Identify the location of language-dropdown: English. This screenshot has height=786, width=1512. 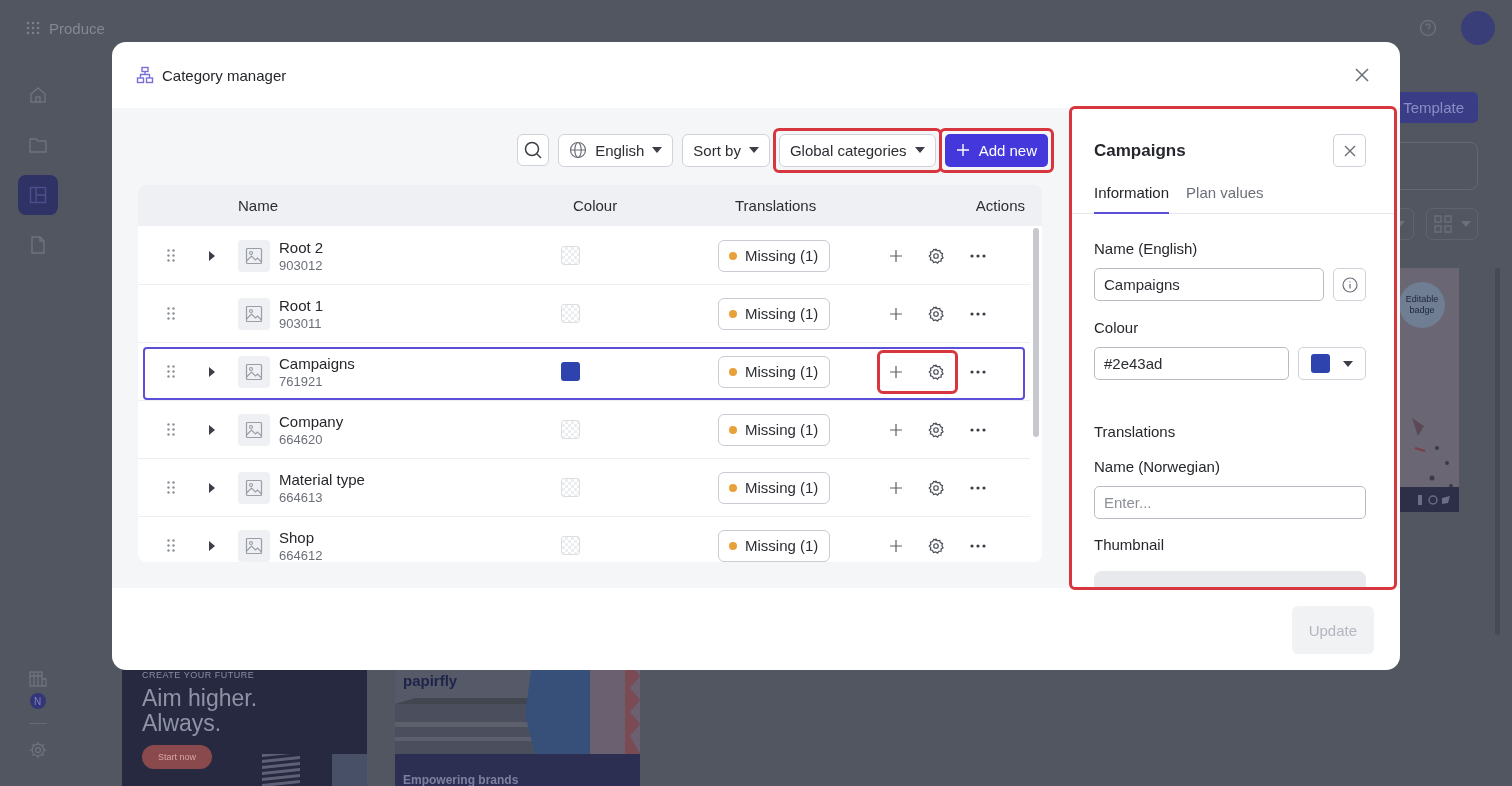
(616, 150).